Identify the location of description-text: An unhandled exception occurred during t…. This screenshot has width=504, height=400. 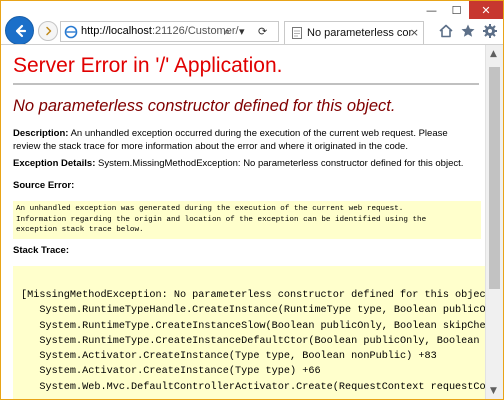
(230, 140).